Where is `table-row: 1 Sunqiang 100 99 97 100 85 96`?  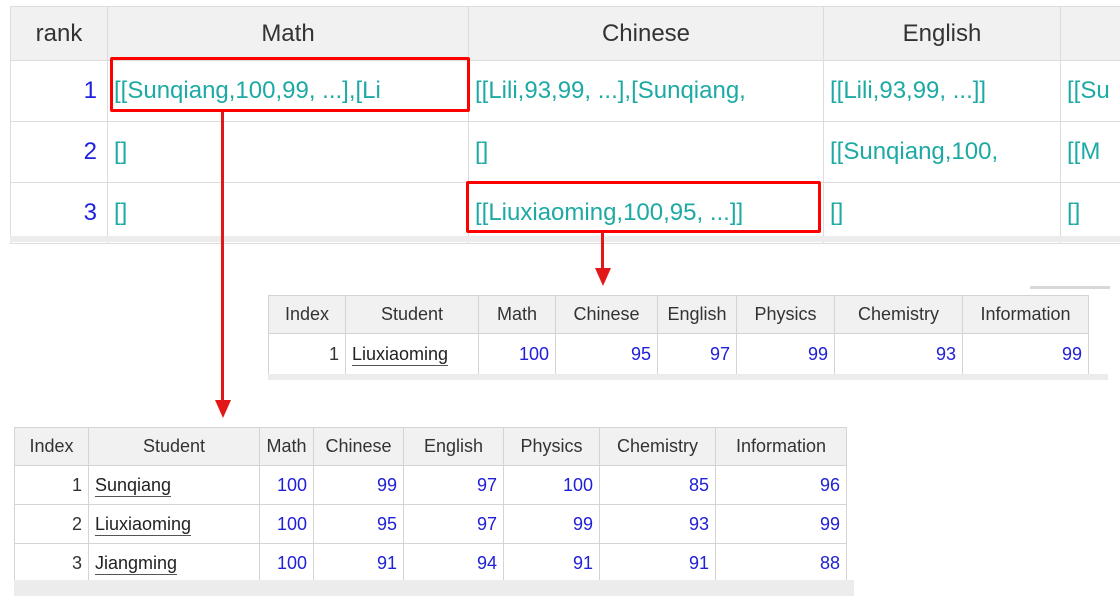 table-row: 1 Sunqiang 100 99 97 100 85 96 is located at coordinates (434, 485).